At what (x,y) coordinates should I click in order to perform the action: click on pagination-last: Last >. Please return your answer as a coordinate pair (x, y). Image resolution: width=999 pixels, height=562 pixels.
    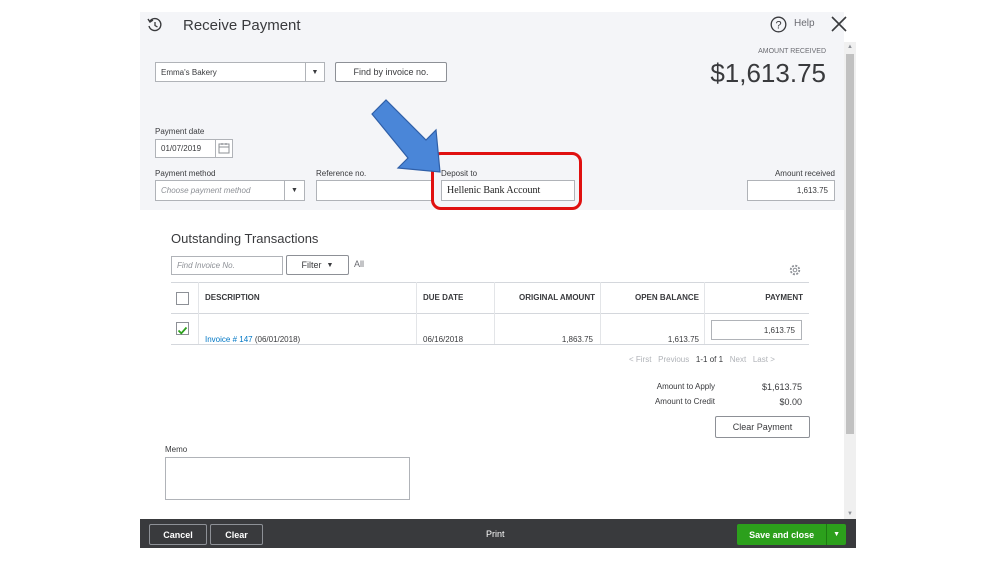
    Looking at the image, I should click on (764, 359).